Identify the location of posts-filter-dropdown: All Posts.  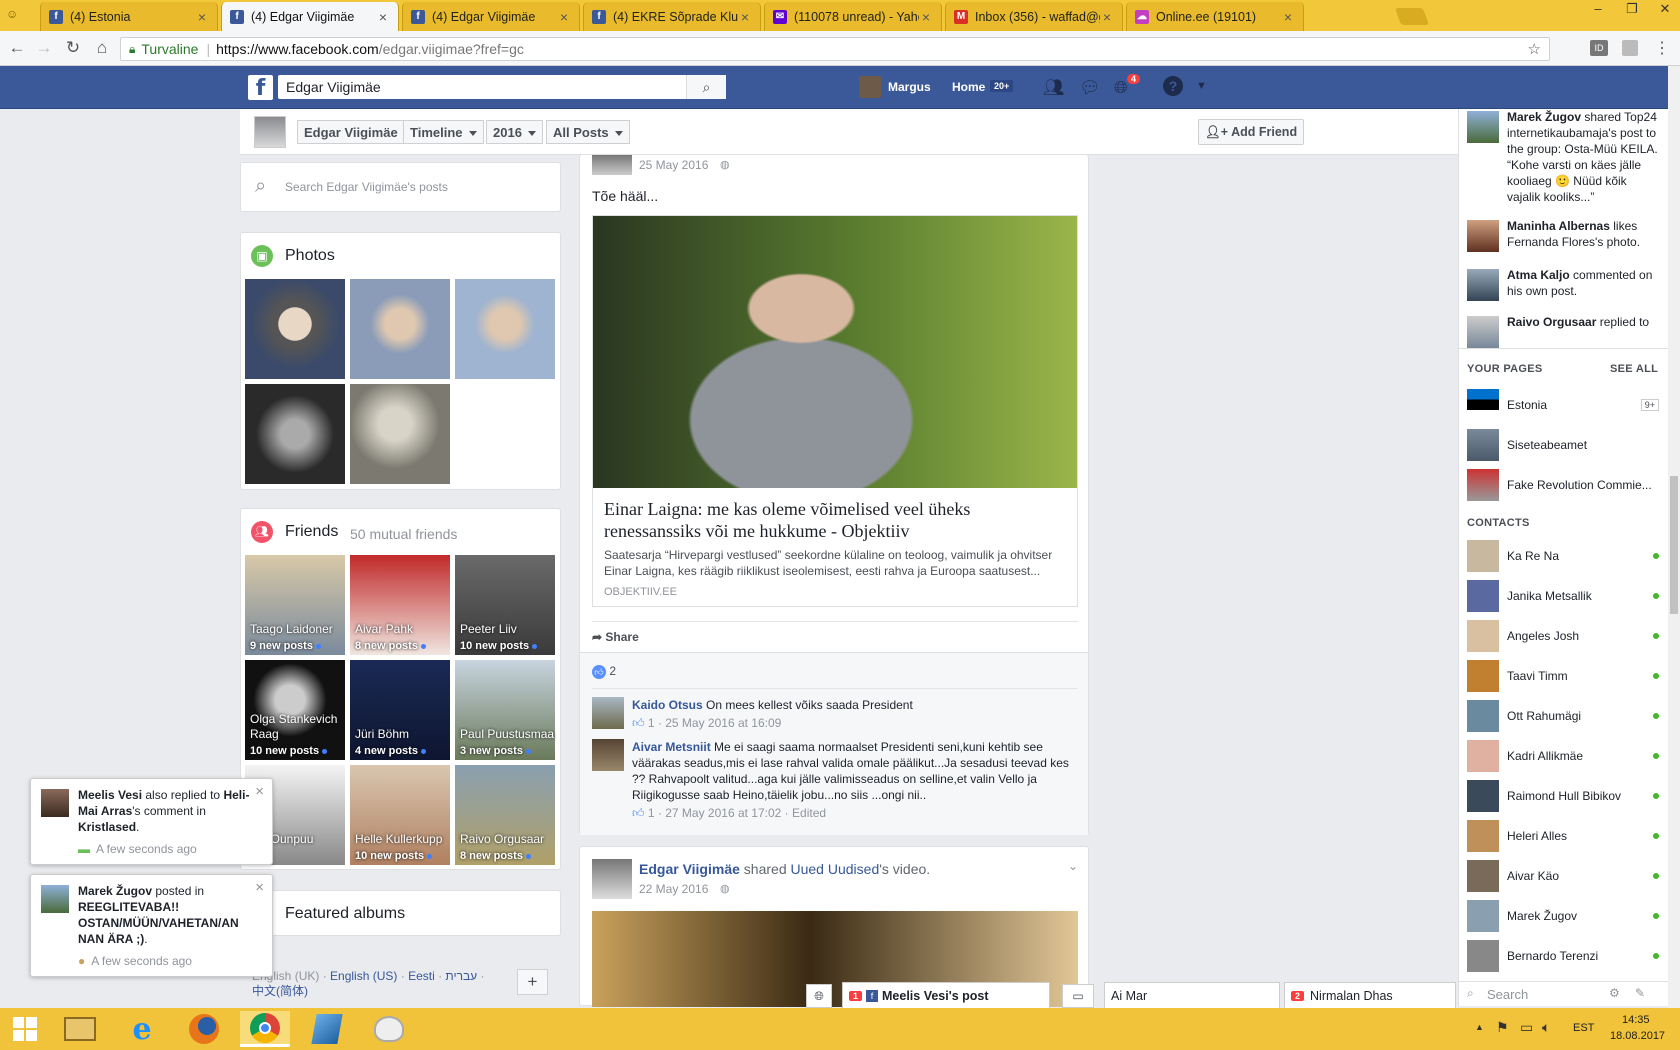
(588, 132).